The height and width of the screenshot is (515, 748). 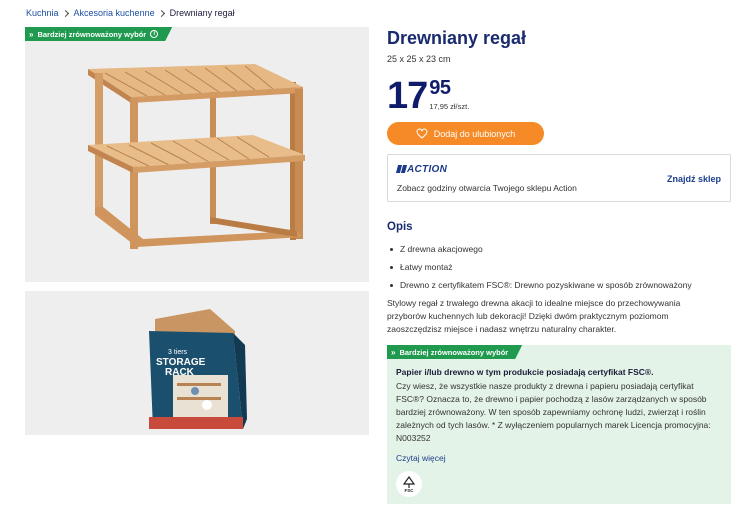 I want to click on package-title-line2: RACK, so click(x=180, y=372).